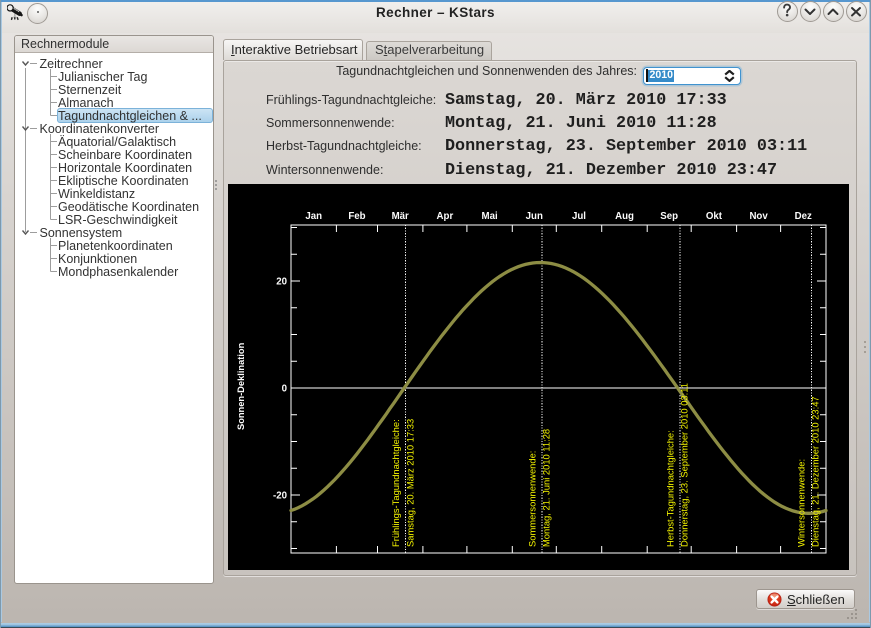 The width and height of the screenshot is (871, 628). What do you see at coordinates (313, 216) in the screenshot?
I see `svg-text: Jan` at bounding box center [313, 216].